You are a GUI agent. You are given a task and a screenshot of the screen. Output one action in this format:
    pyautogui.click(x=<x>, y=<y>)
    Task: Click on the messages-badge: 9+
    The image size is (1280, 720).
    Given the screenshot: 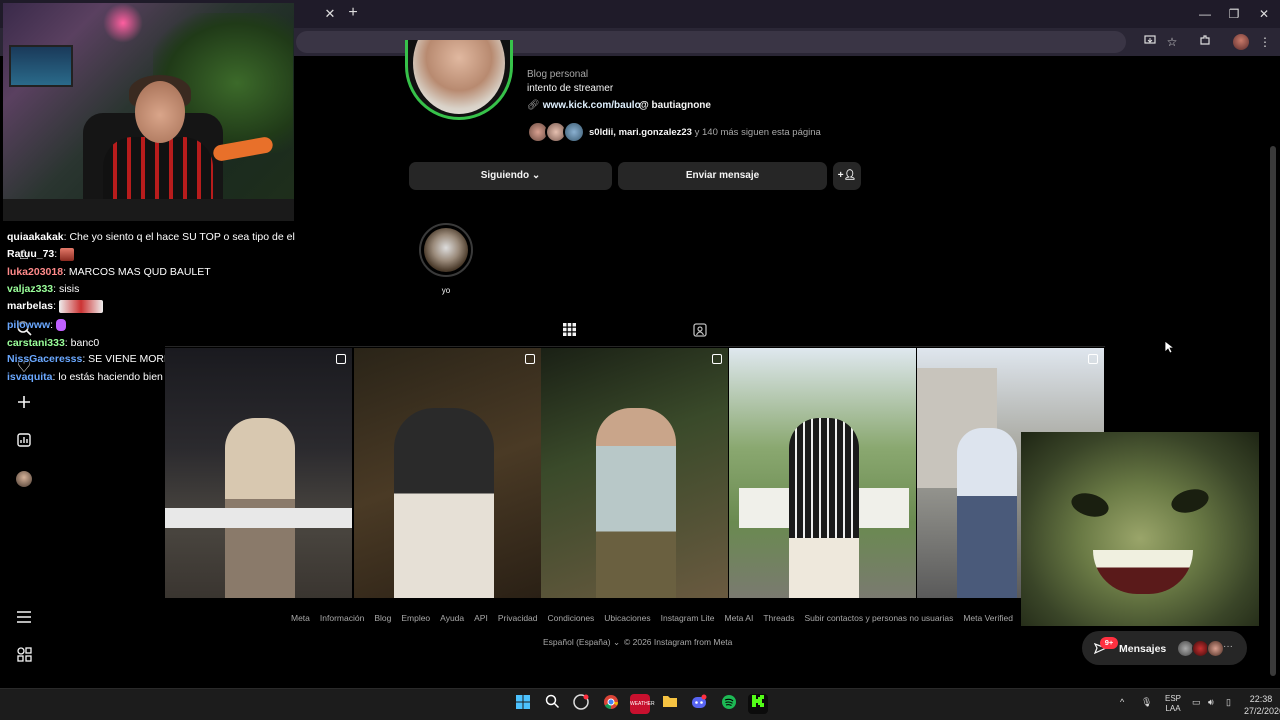 What is the action you would take?
    pyautogui.click(x=1109, y=643)
    